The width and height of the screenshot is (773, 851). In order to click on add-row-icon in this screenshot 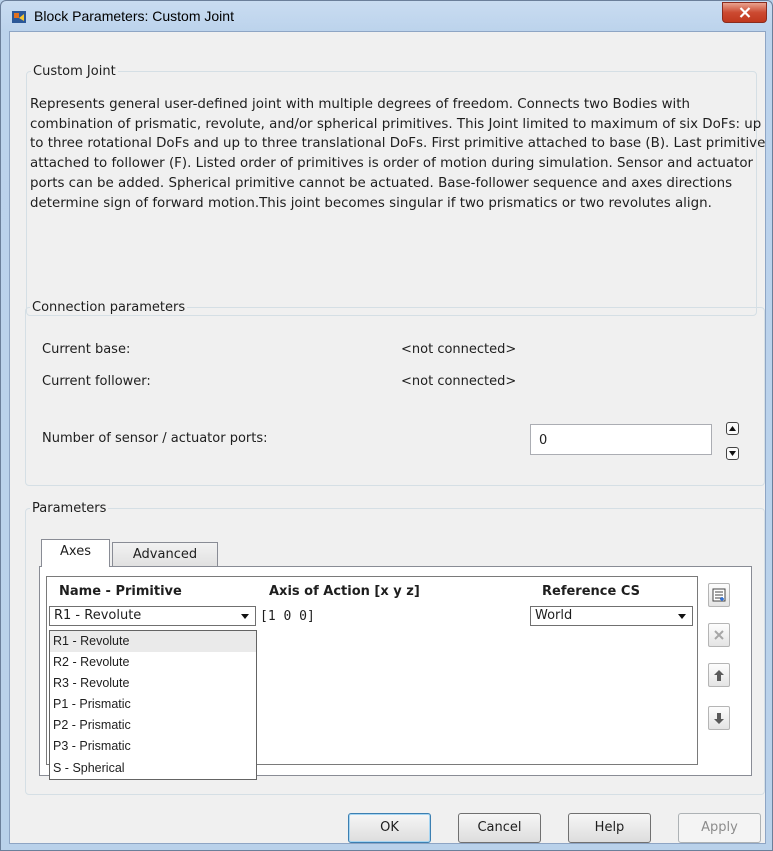, I will do `click(719, 595)`.